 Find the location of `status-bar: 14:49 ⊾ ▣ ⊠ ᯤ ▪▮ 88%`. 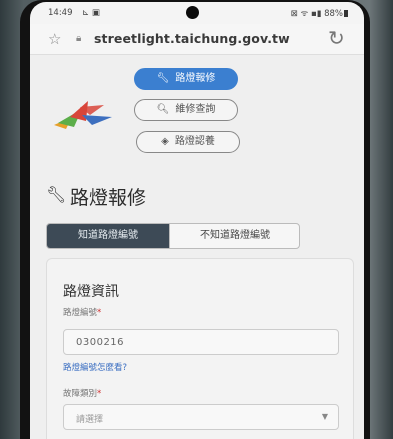

status-bar: 14:49 ⊾ ▣ ⊠ ᯤ ▪▮ 88% is located at coordinates (197, 13).